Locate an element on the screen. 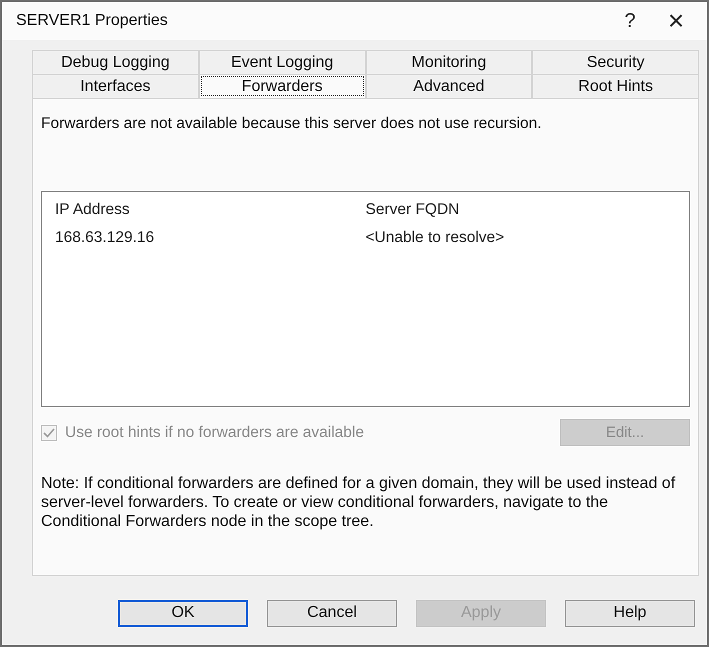 The image size is (709, 647). window-title: SERVER1 Properties is located at coordinates (92, 21).